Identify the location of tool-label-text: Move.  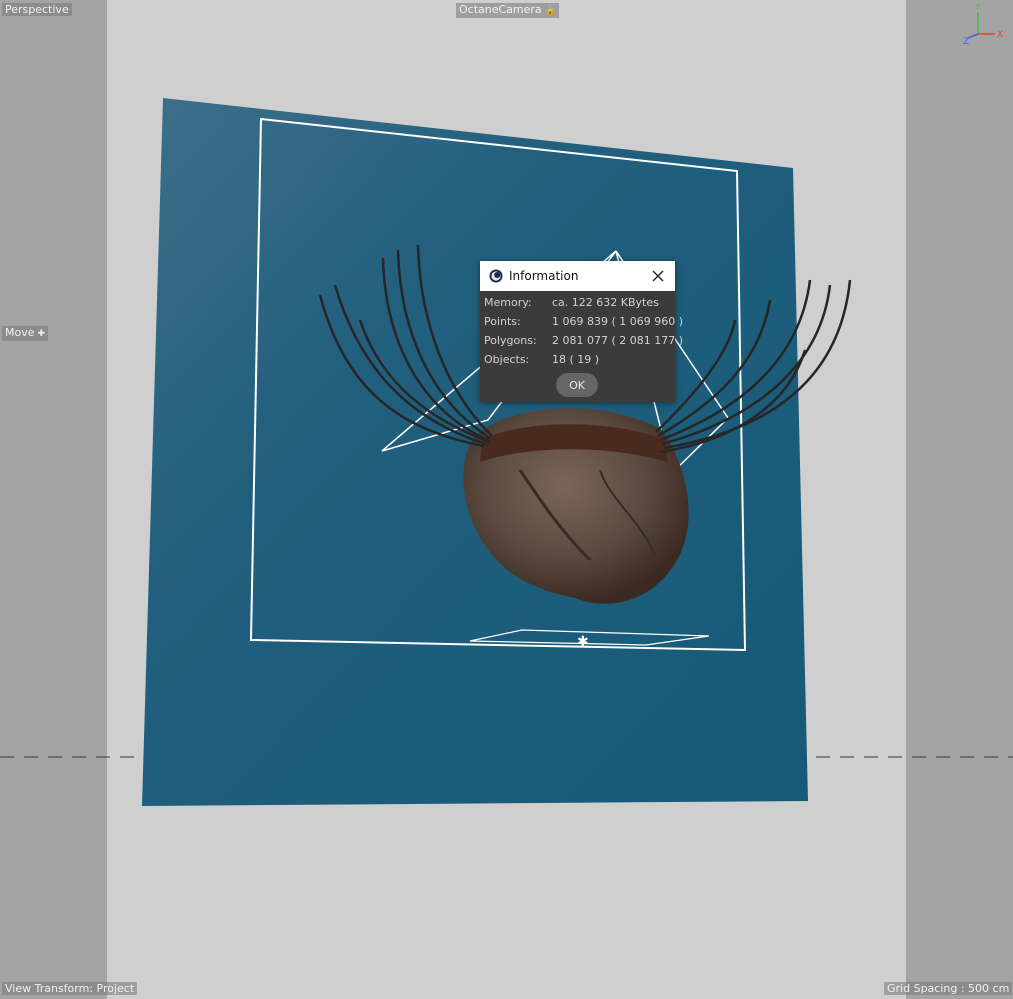
(20, 332).